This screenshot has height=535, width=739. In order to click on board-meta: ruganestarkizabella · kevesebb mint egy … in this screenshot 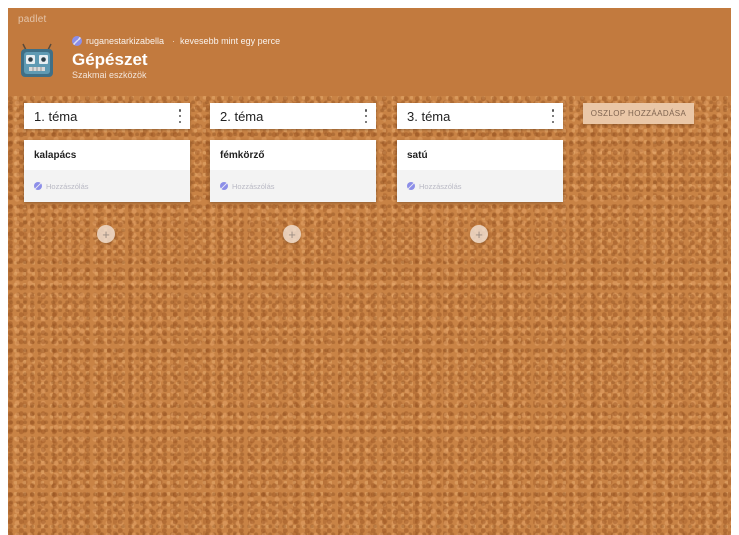, I will do `click(176, 41)`.